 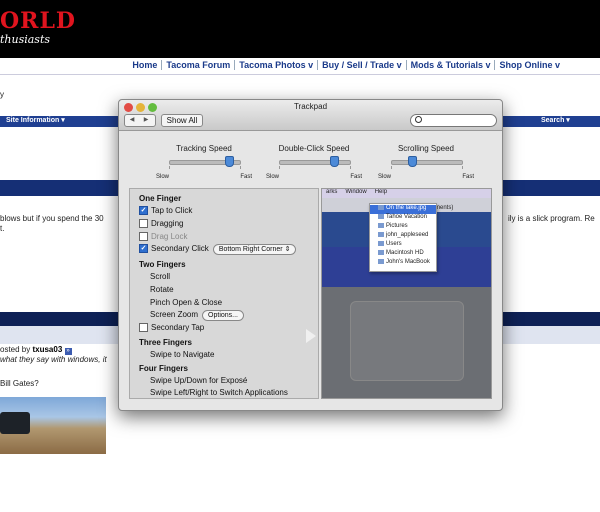 I want to click on title-bar: Trackpad ◀ ▶ Show All, so click(x=310, y=115).